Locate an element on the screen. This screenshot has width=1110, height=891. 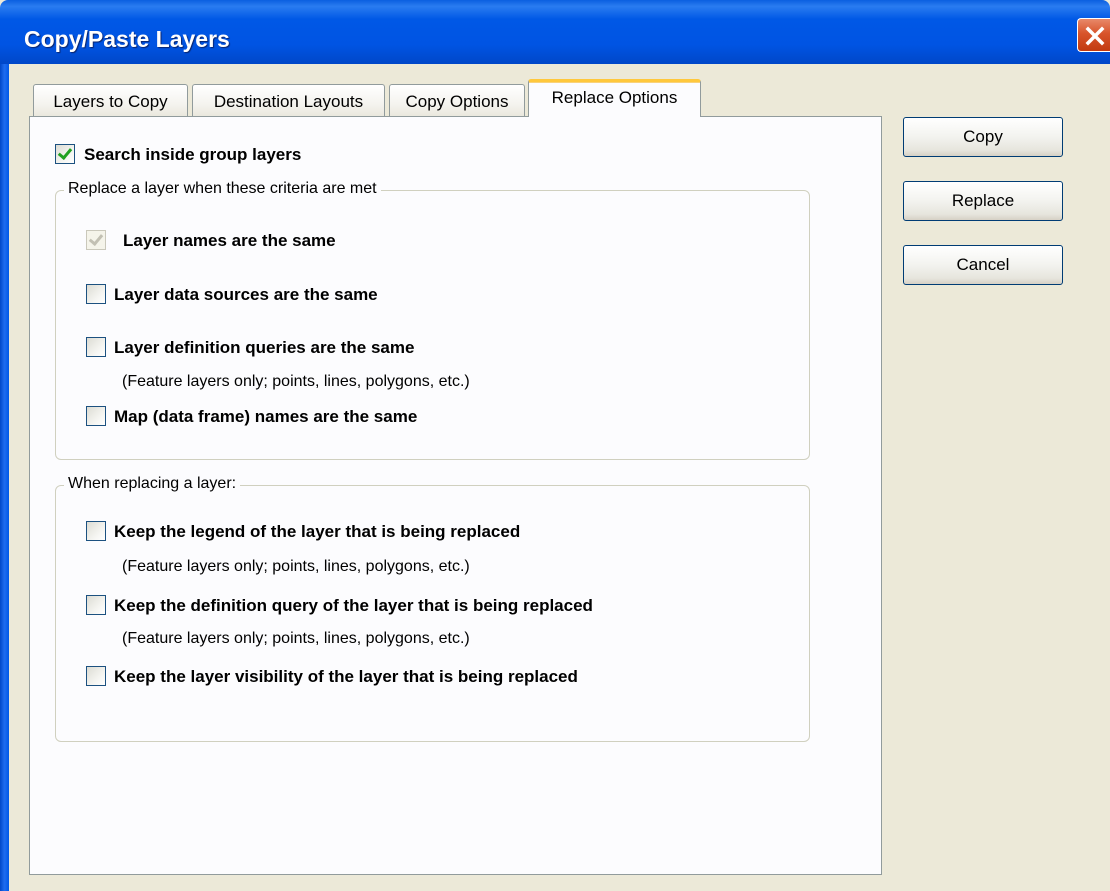
close-icon is located at coordinates (1095, 36).